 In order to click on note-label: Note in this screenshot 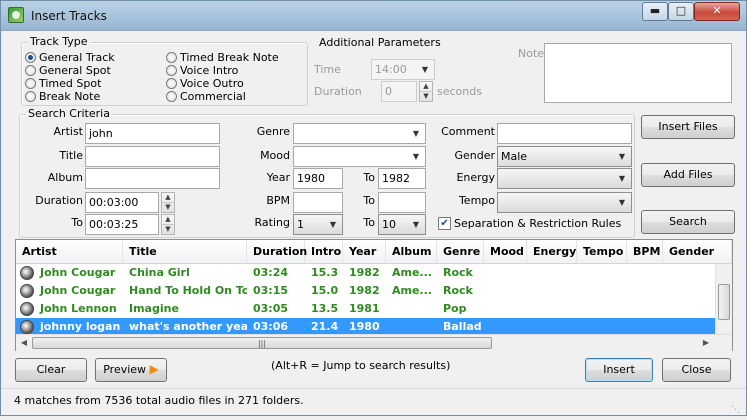, I will do `click(531, 53)`.